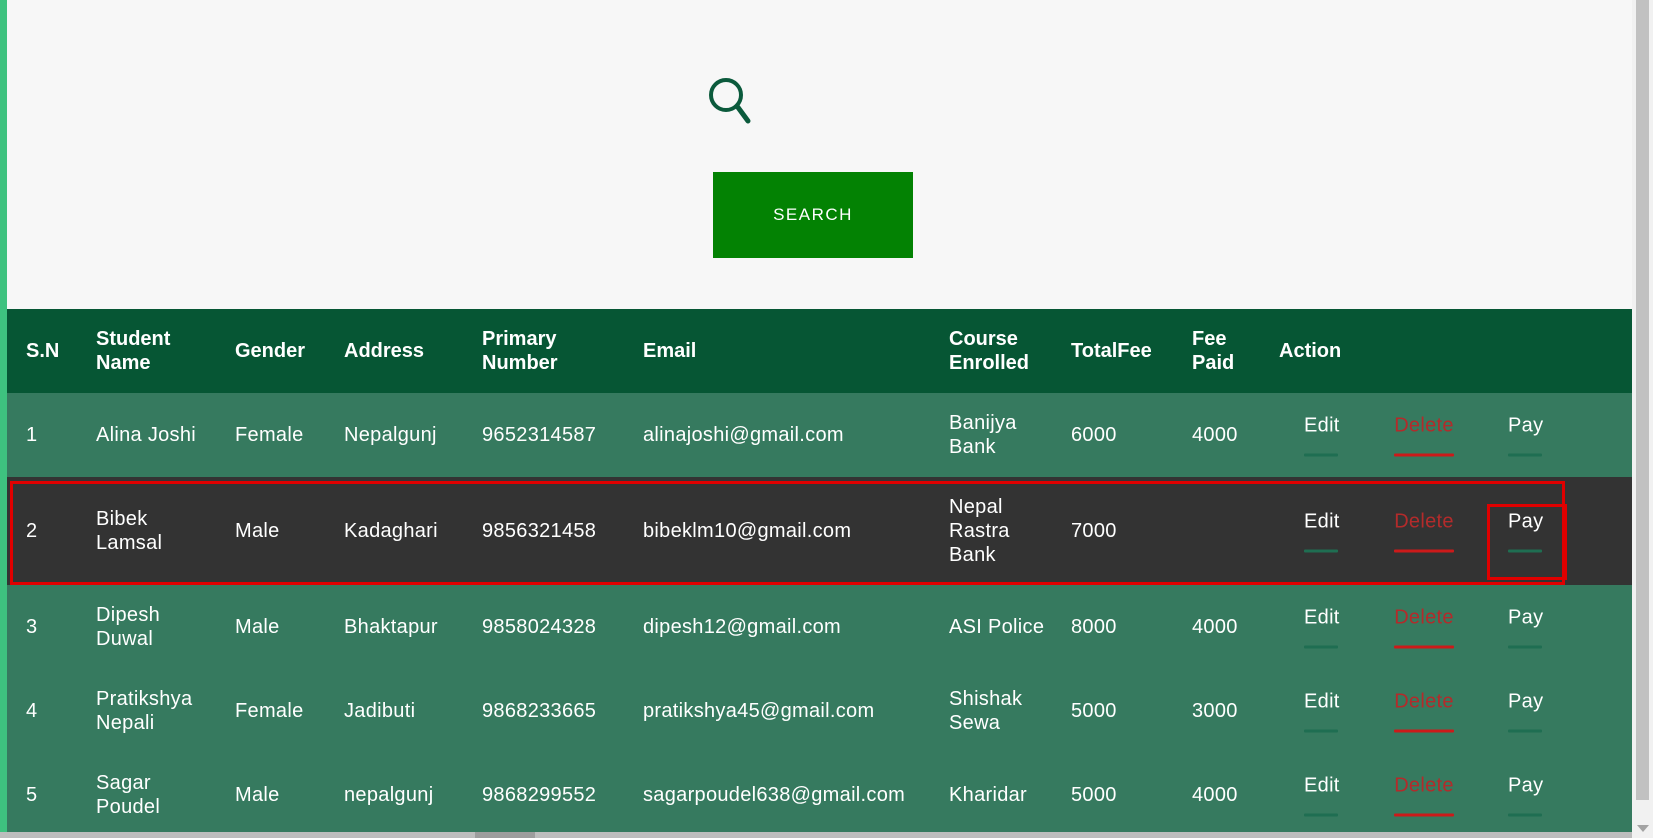 This screenshot has height=838, width=1653. Describe the element at coordinates (1111, 351) in the screenshot. I see `header-total-fee: TotalFee` at that location.